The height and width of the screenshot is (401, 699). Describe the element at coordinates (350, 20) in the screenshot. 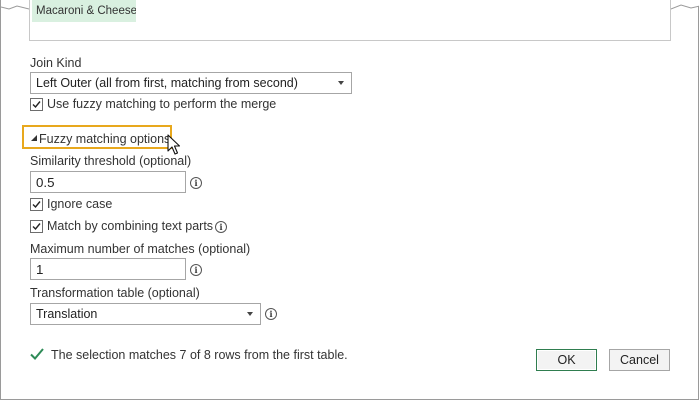

I see `preview-table: Macaroni & Cheese` at that location.